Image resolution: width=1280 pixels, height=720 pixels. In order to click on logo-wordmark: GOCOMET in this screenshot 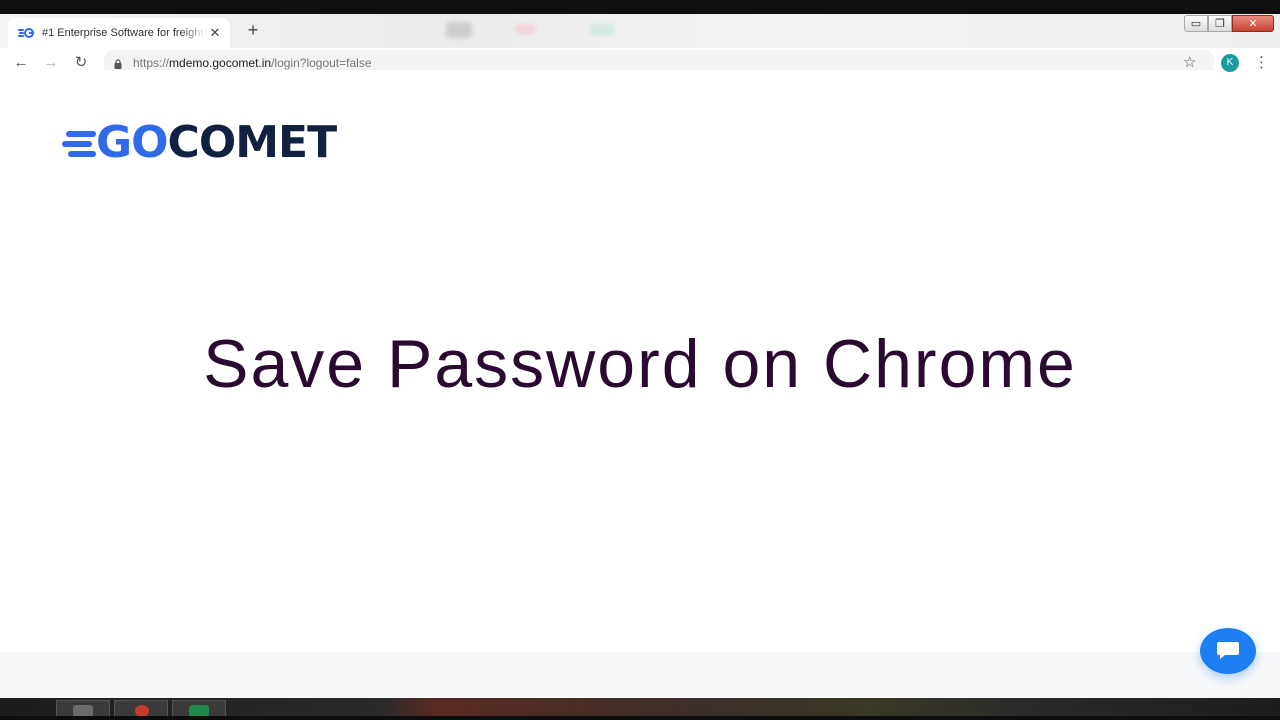, I will do `click(217, 142)`.